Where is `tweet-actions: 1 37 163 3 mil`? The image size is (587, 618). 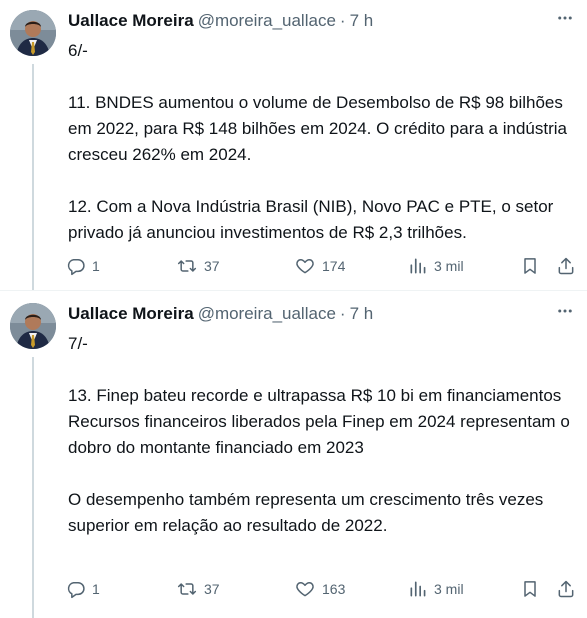 tweet-actions: 1 37 163 3 mil is located at coordinates (325, 589).